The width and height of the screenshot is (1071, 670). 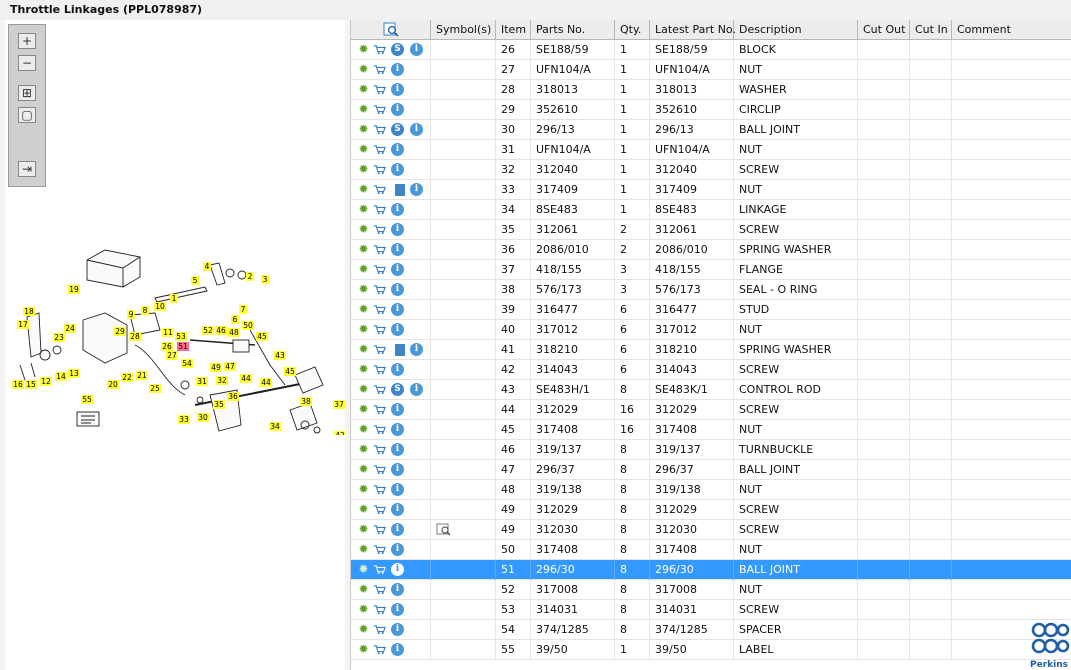 I want to click on table-row: ✹ i 50 317408 8 317408 NUT, so click(x=711, y=550).